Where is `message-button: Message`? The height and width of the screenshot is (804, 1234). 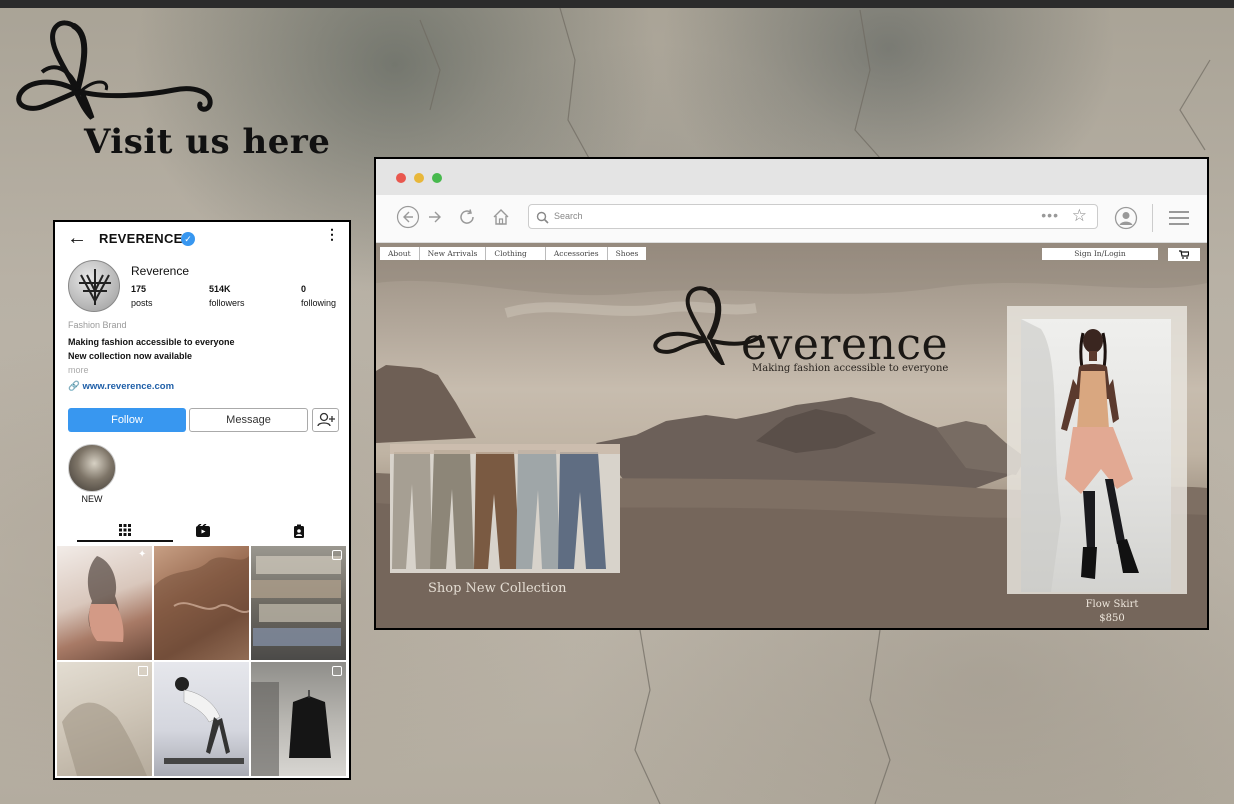
message-button: Message is located at coordinates (248, 420).